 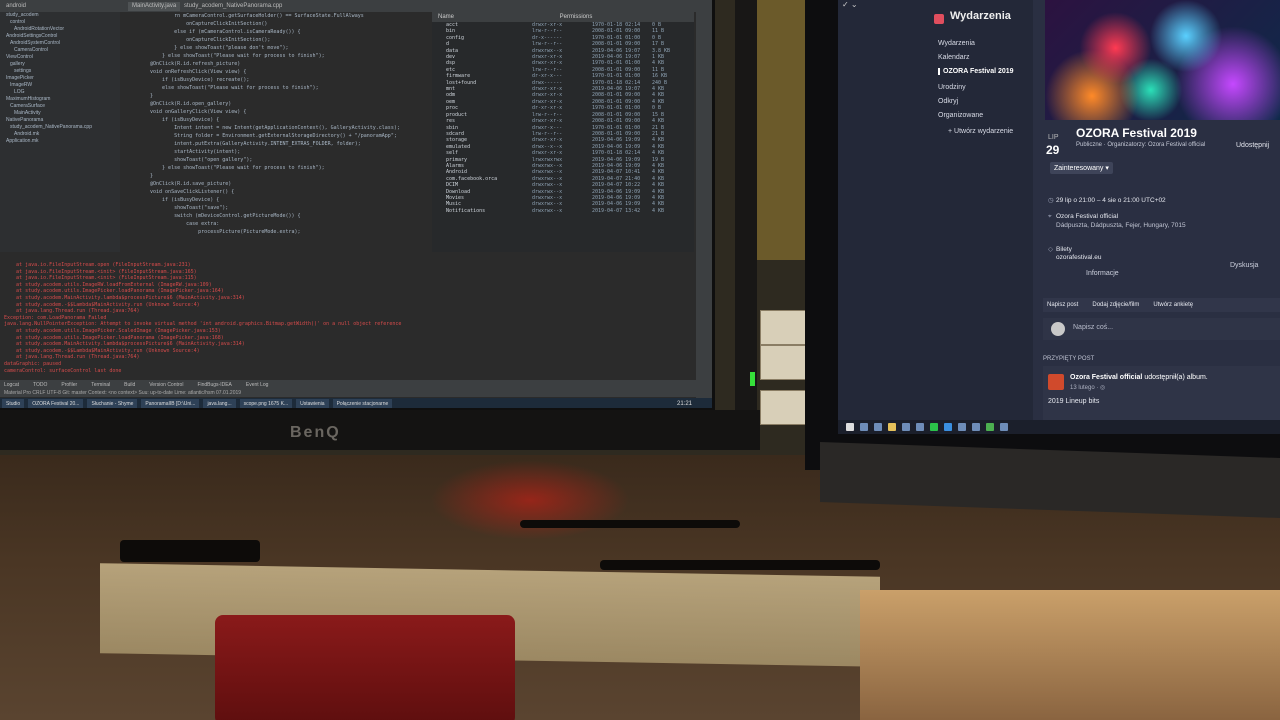 What do you see at coordinates (1060, 305) in the screenshot?
I see `write-post-button: Napisz post` at bounding box center [1060, 305].